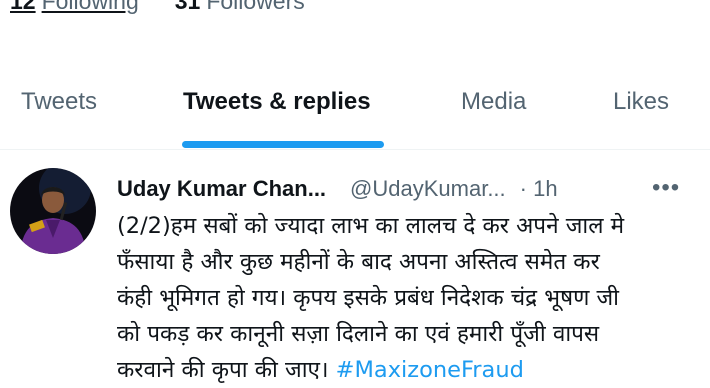  I want to click on following-count: 12, so click(23, 7).